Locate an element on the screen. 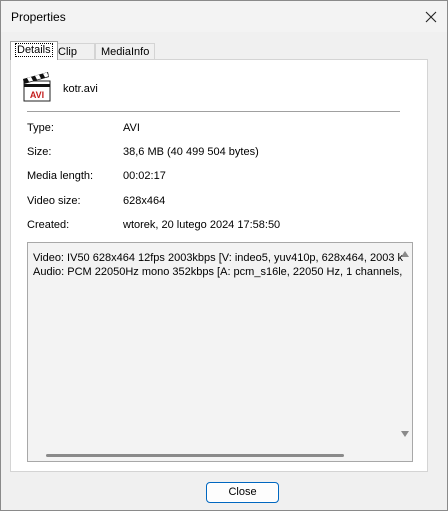 Image resolution: width=448 pixels, height=511 pixels. scroll-down-arrow-icon is located at coordinates (405, 434).